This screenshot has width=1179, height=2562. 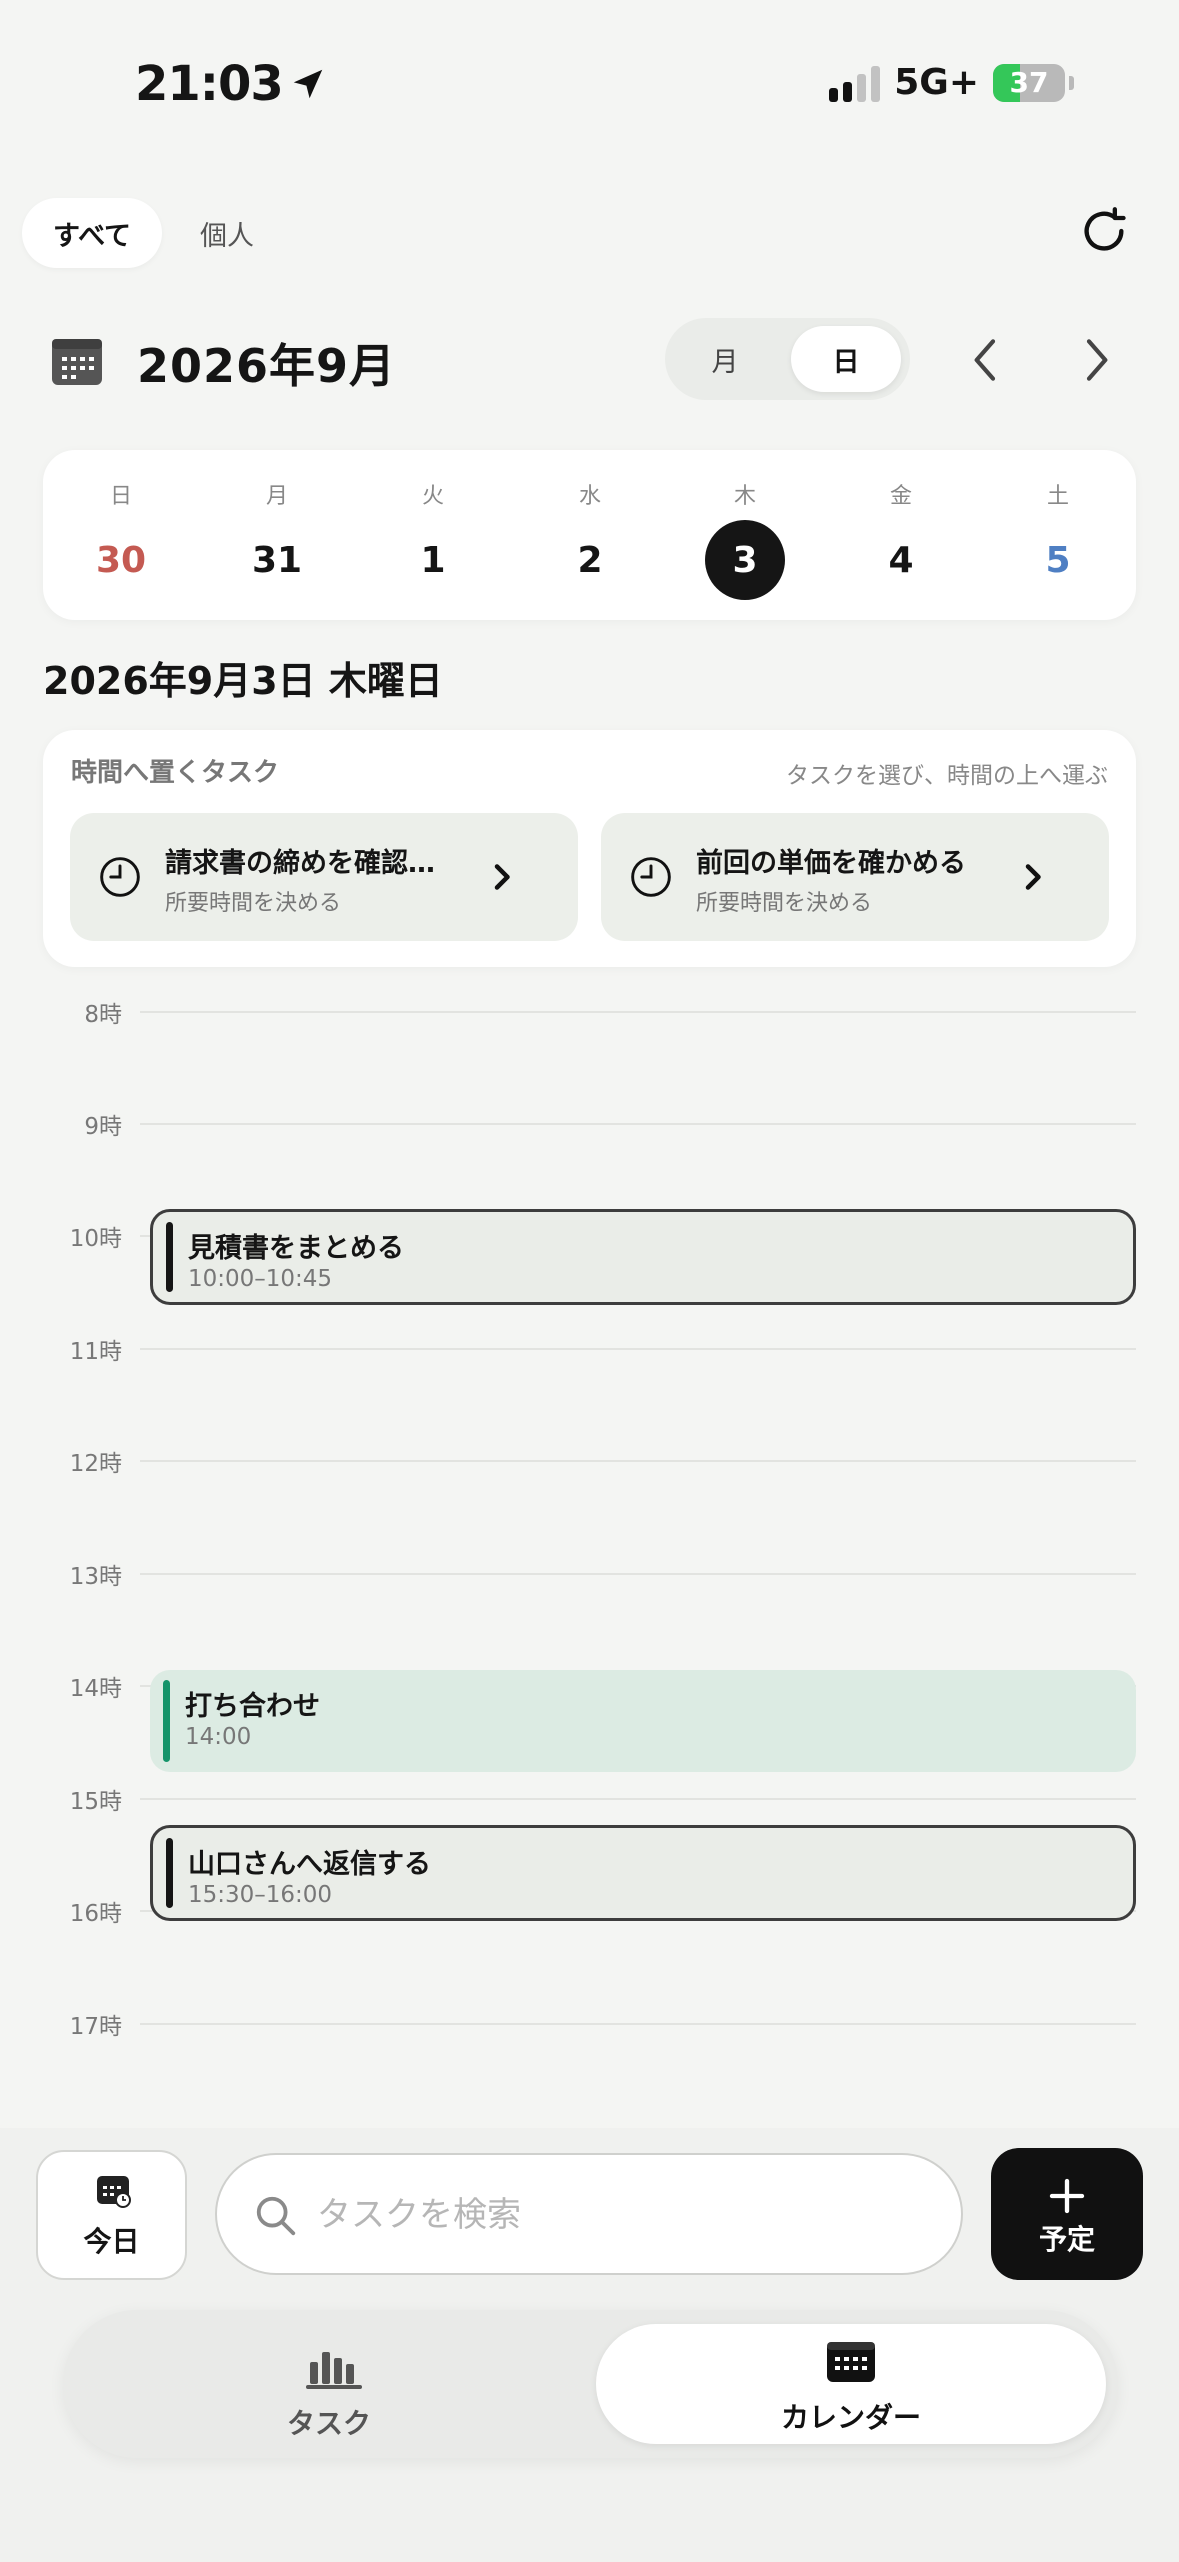 I want to click on status-time: 21:03, so click(x=231, y=84).